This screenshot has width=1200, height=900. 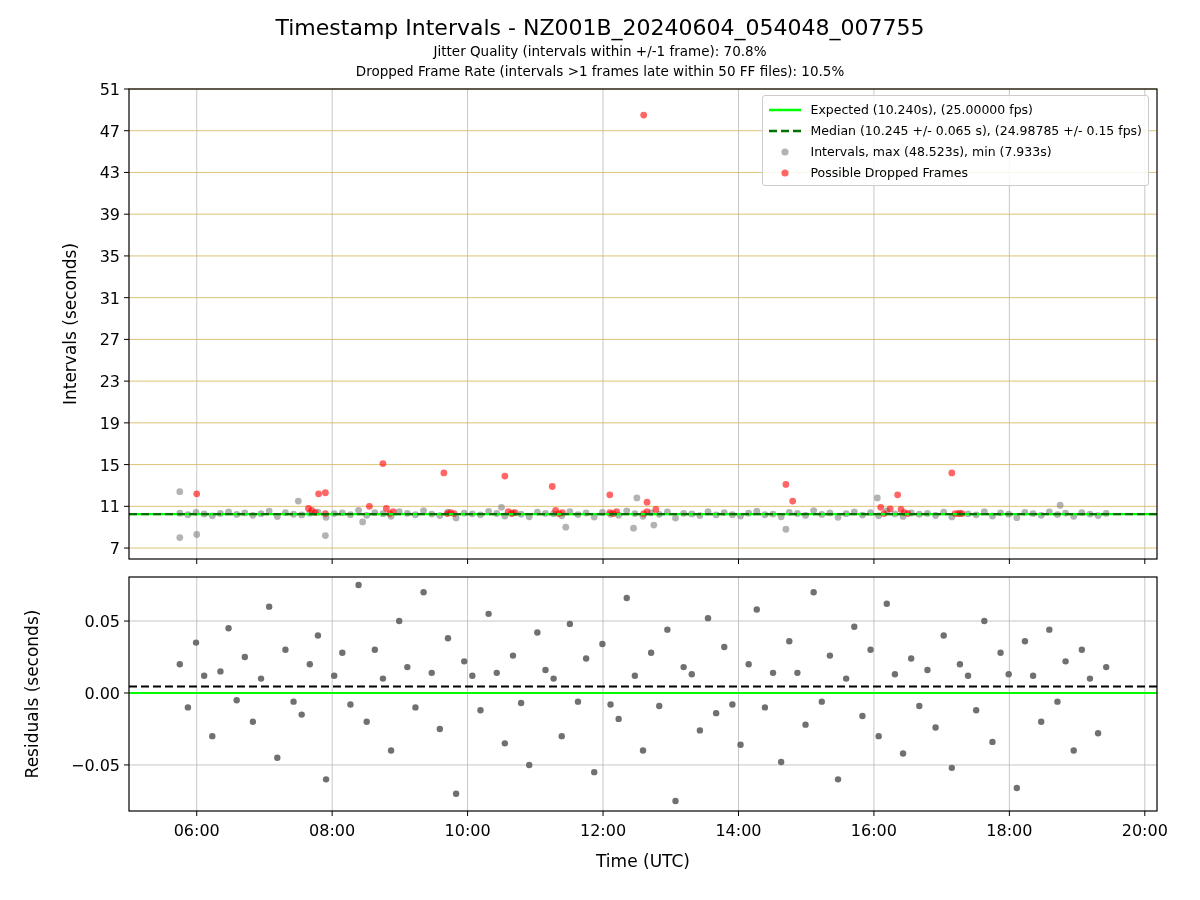 I want to click on legend-label: Median (10.245 +/- 0.065 s), (24.98785 +/- 0.15 fps), so click(x=976, y=130).